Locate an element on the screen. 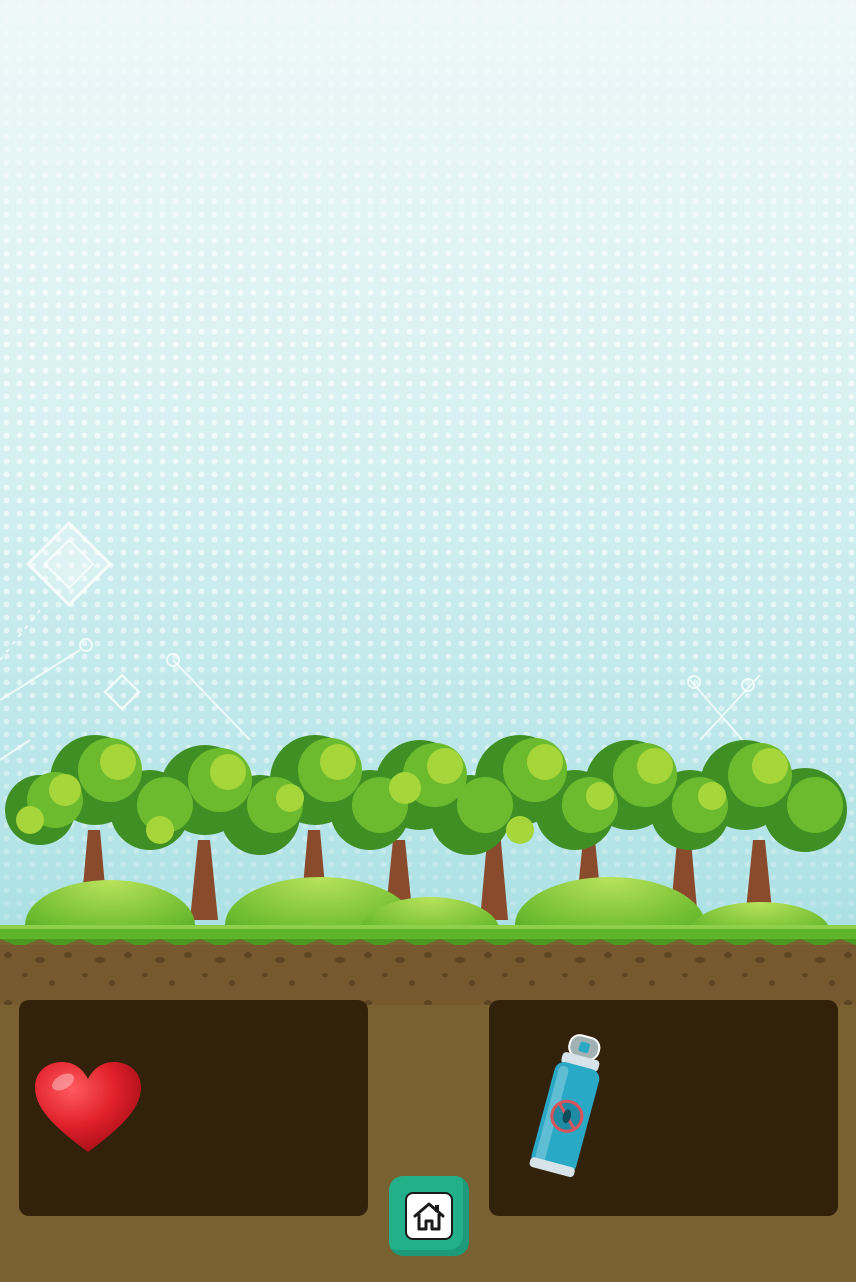 Image resolution: width=856 pixels, height=1282 pixels. inventory-slot-left is located at coordinates (193, 1108).